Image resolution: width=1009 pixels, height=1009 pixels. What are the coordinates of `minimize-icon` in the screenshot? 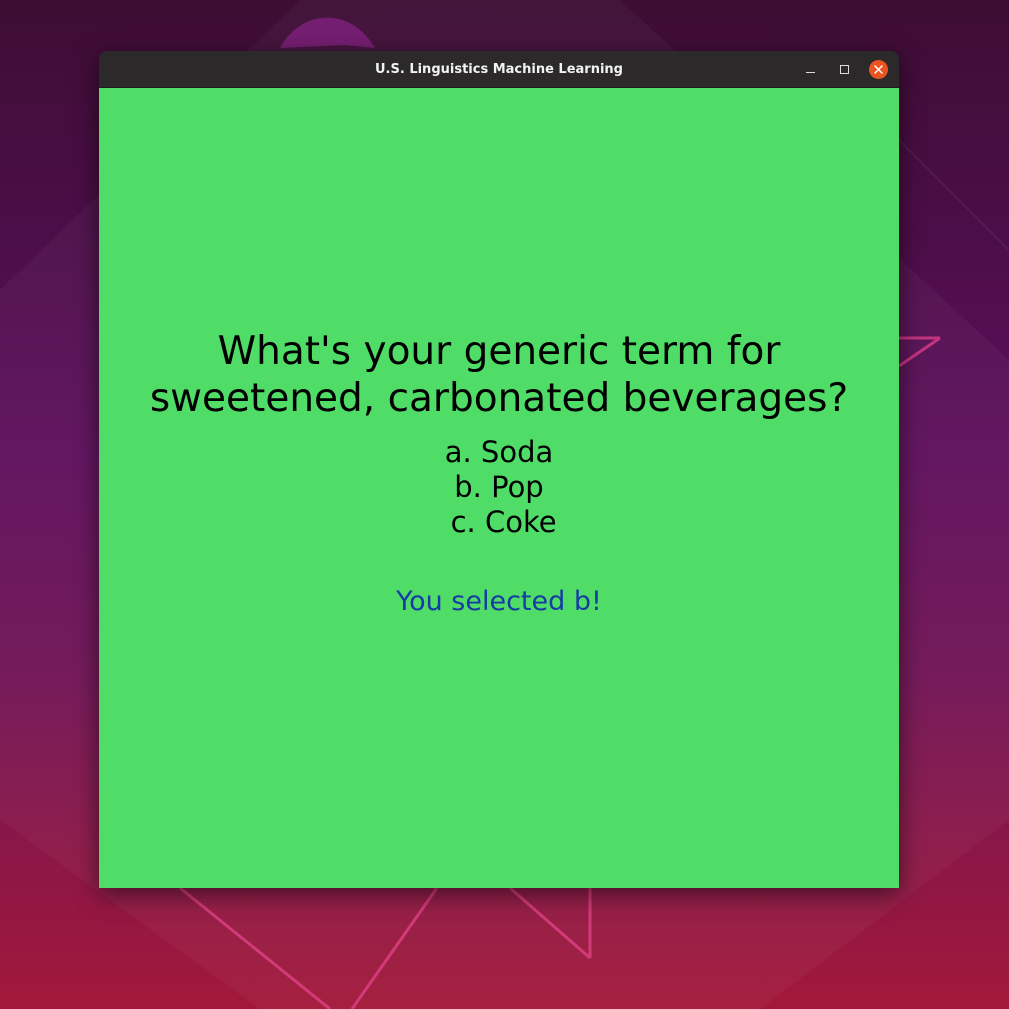 It's located at (810, 72).